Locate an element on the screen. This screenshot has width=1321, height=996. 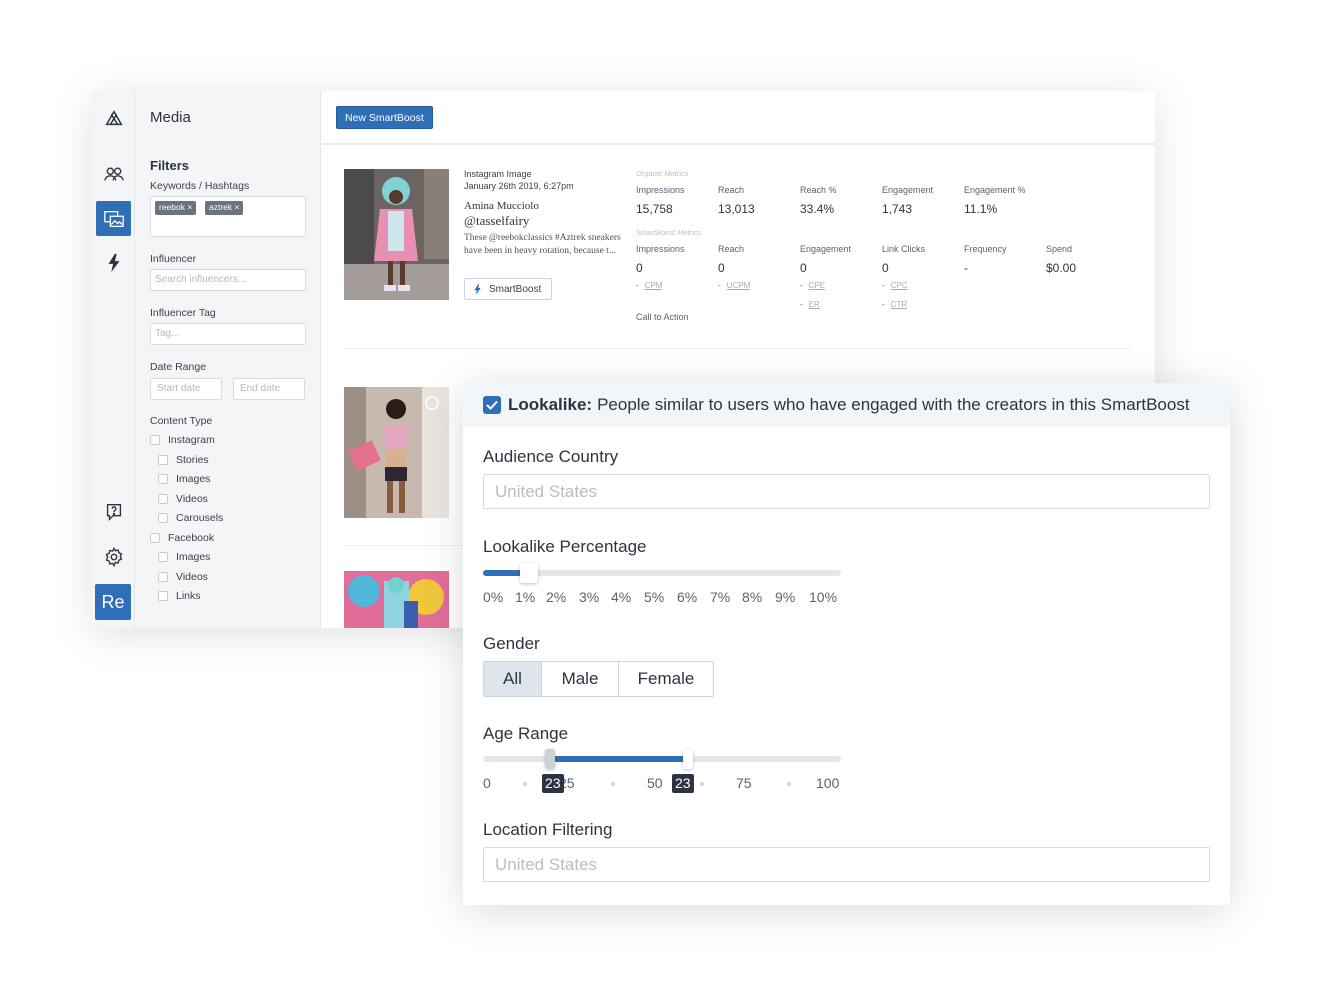
lookalike-tick-label: 1% is located at coordinates (525, 597).